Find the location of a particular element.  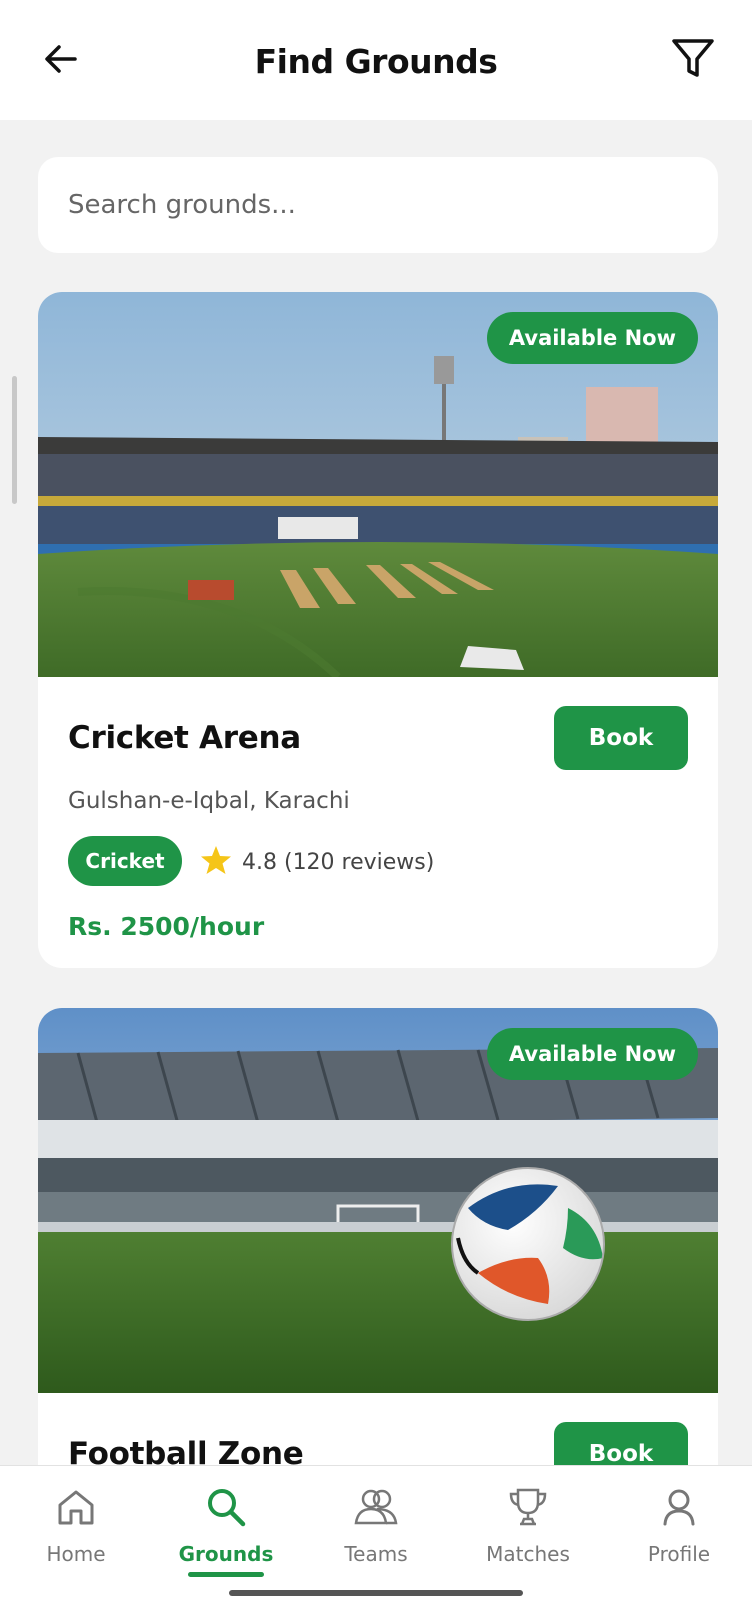

nav-label: Grounds is located at coordinates (226, 1554).